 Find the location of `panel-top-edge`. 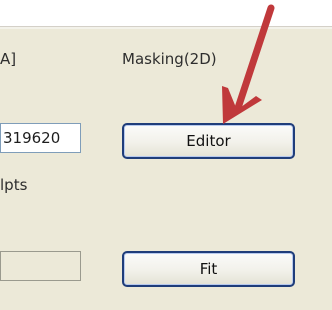

panel-top-edge is located at coordinates (166, 28).